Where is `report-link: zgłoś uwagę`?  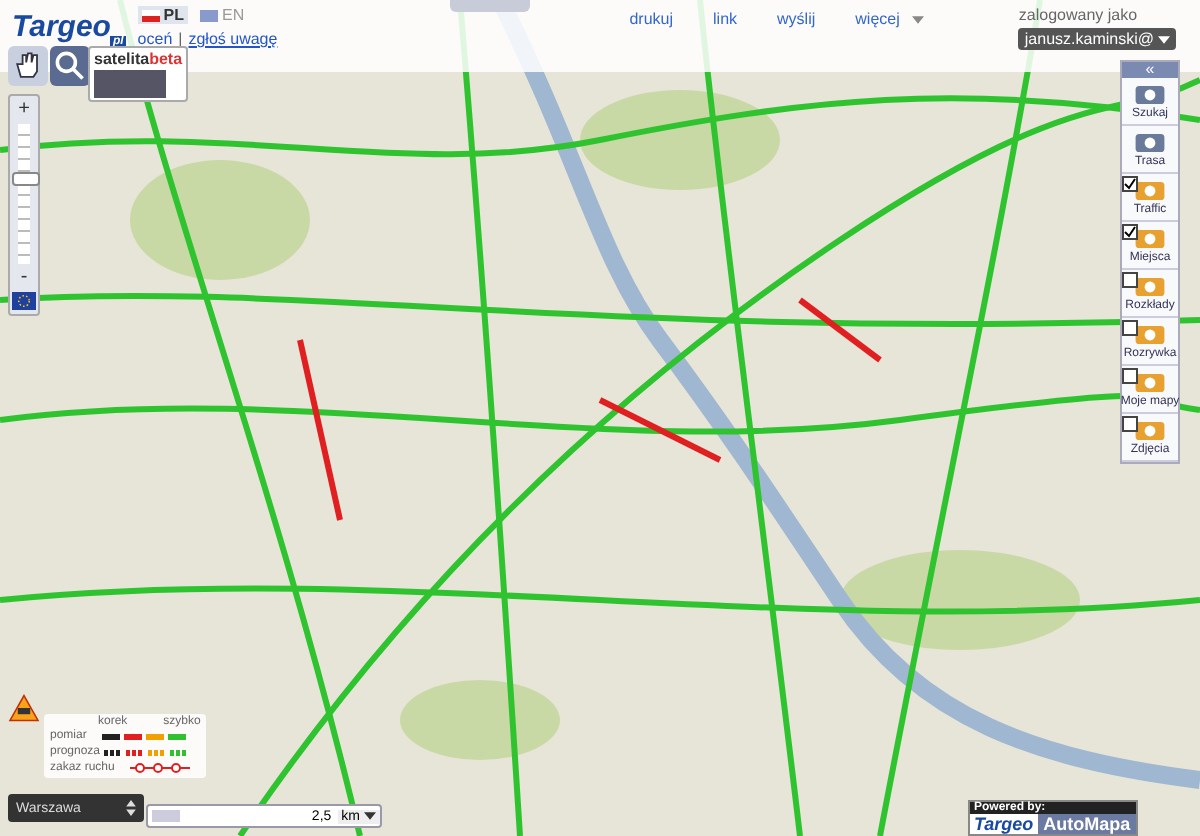
report-link: zgłoś uwagę is located at coordinates (233, 39).